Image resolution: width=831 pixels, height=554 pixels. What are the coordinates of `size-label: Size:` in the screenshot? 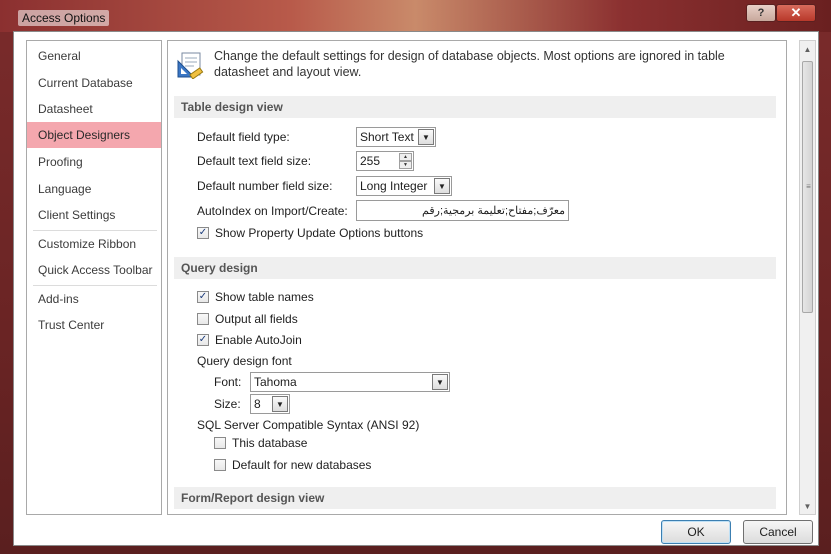 It's located at (227, 404).